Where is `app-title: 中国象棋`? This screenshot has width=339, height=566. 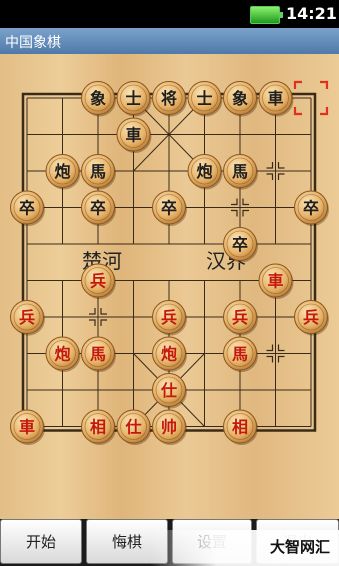
app-title: 中国象棋 is located at coordinates (33, 43).